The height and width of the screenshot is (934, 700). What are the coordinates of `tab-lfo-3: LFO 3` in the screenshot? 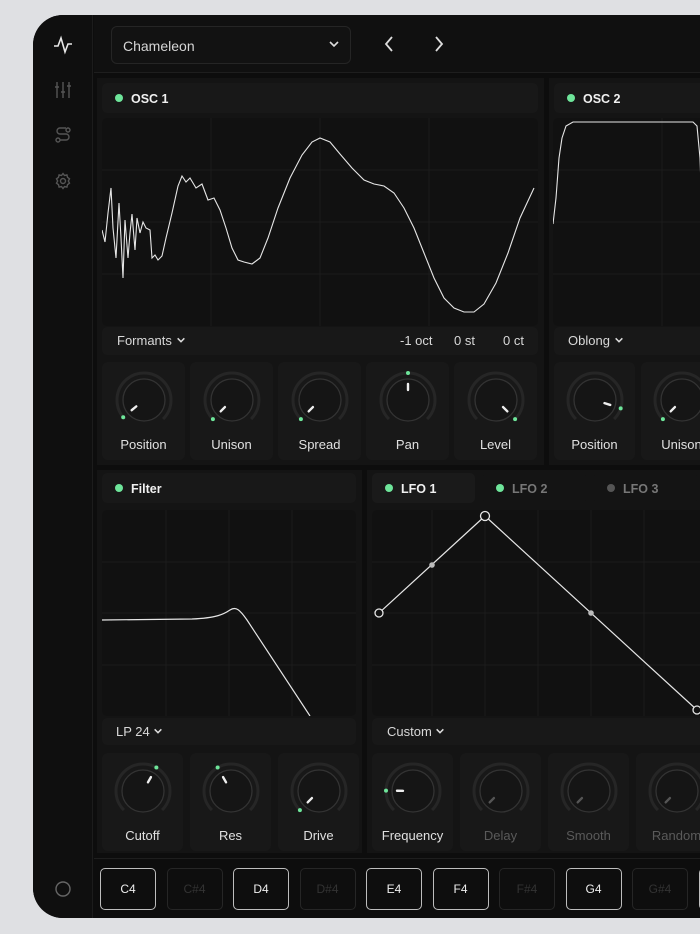 It's located at (645, 488).